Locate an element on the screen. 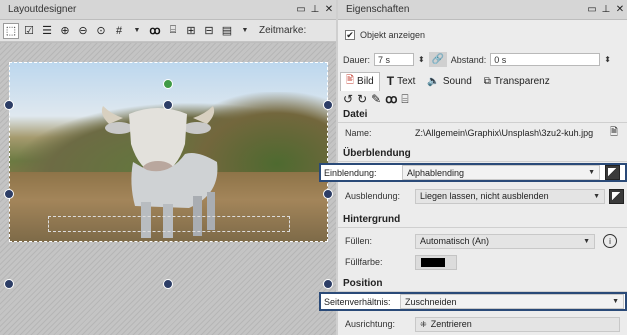  align-icon: ▤ is located at coordinates (227, 31).